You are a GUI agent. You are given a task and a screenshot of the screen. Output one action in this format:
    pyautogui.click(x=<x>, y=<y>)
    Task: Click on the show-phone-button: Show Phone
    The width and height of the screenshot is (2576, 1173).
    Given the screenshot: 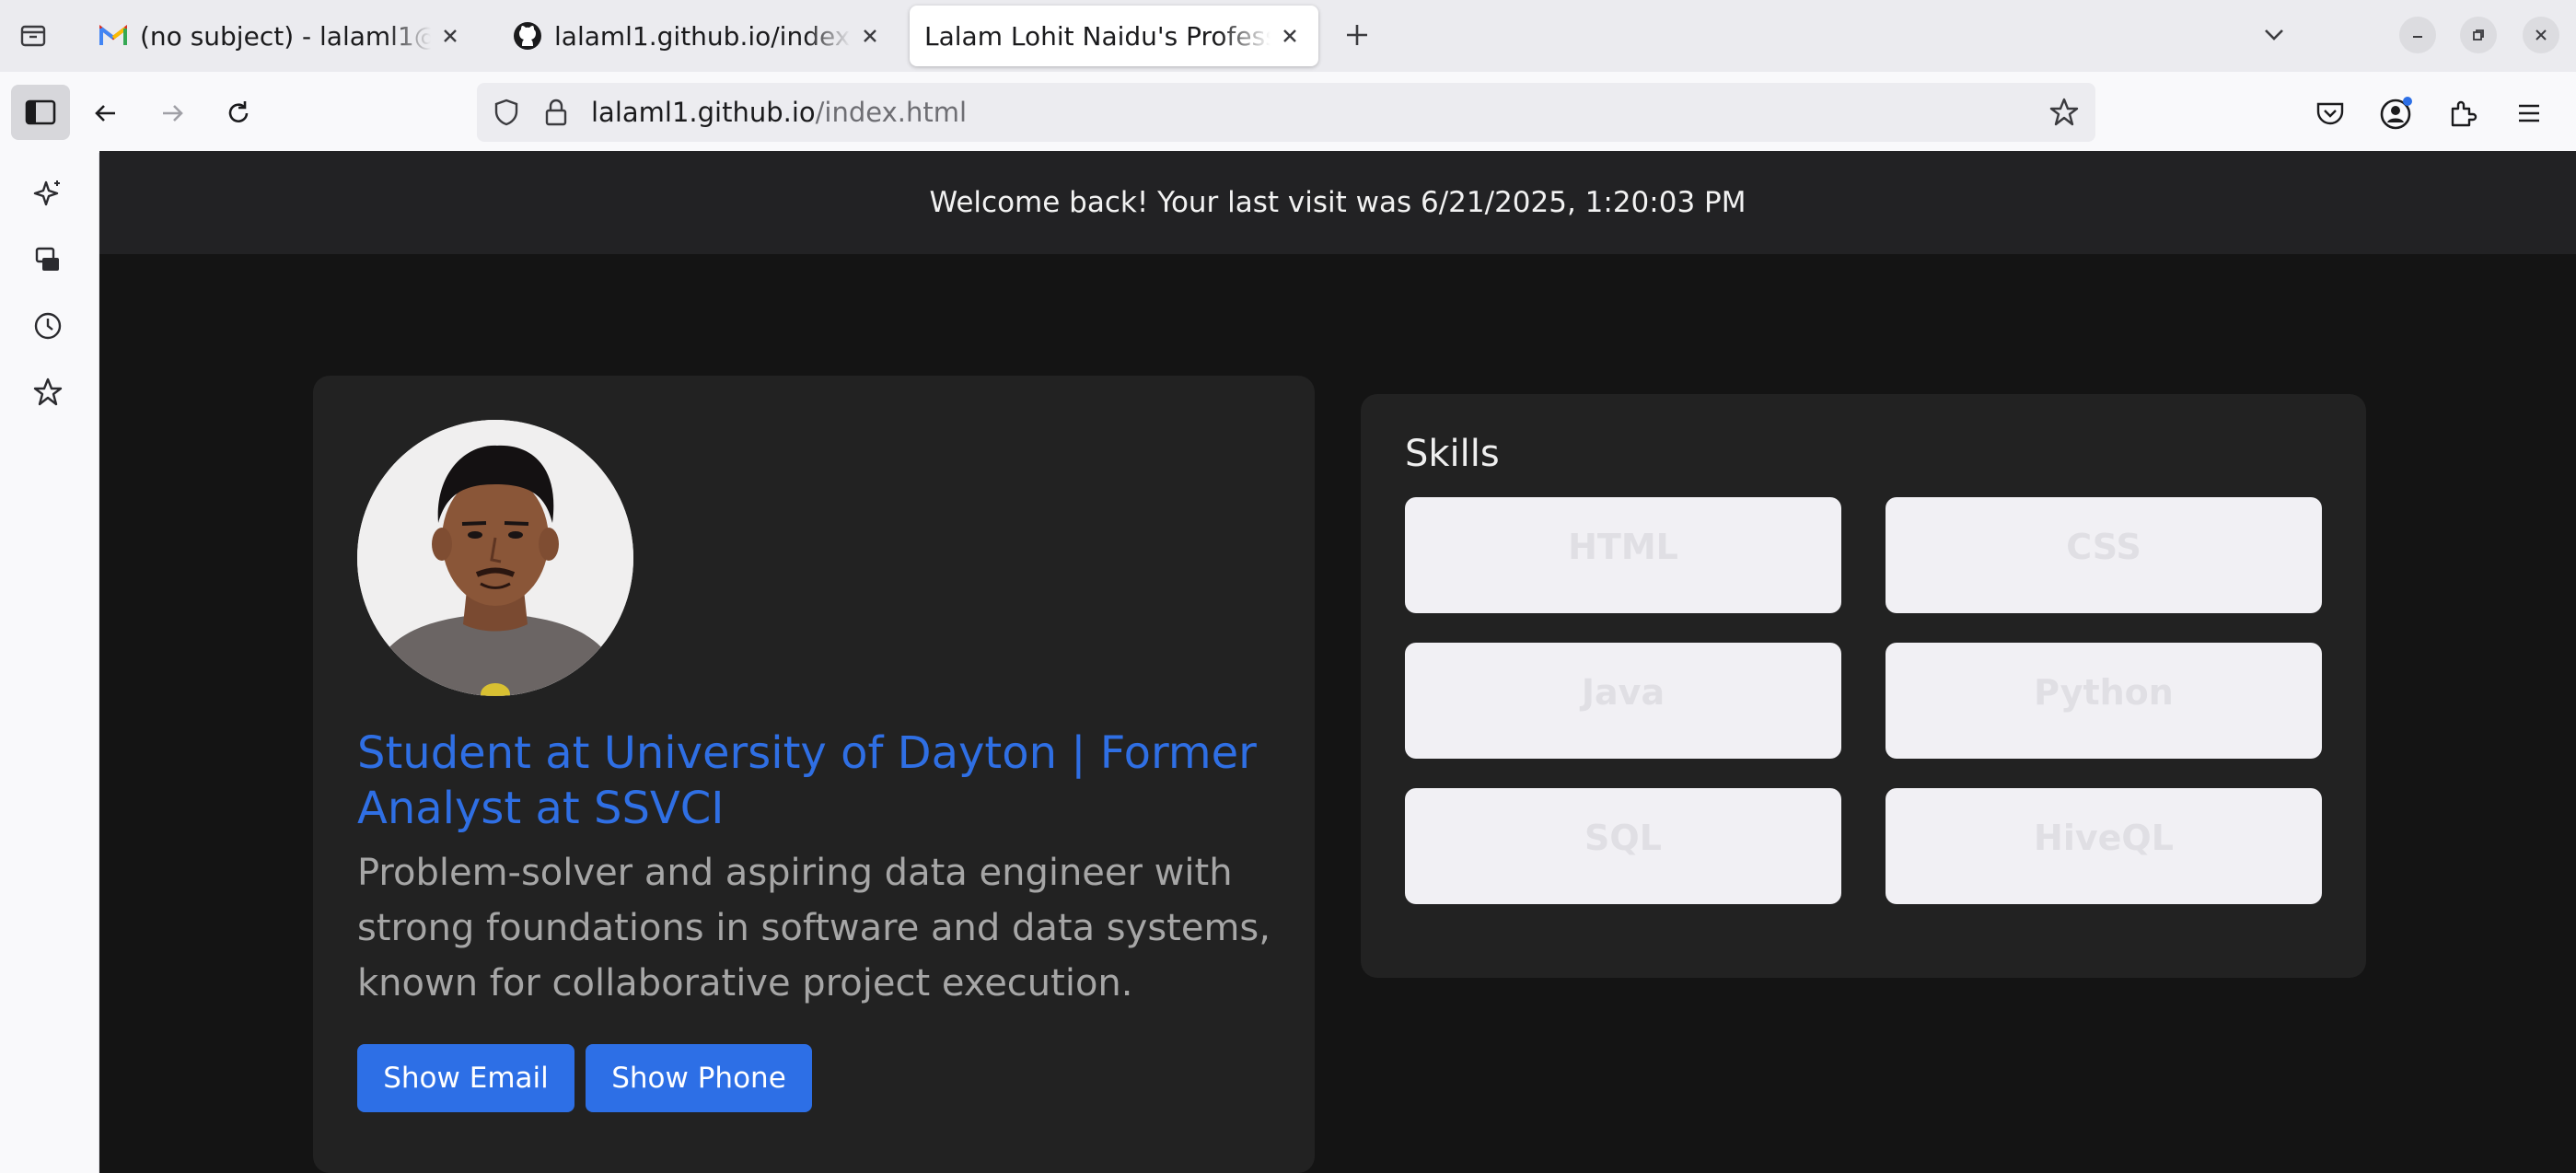 What is the action you would take?
    pyautogui.click(x=699, y=1078)
    